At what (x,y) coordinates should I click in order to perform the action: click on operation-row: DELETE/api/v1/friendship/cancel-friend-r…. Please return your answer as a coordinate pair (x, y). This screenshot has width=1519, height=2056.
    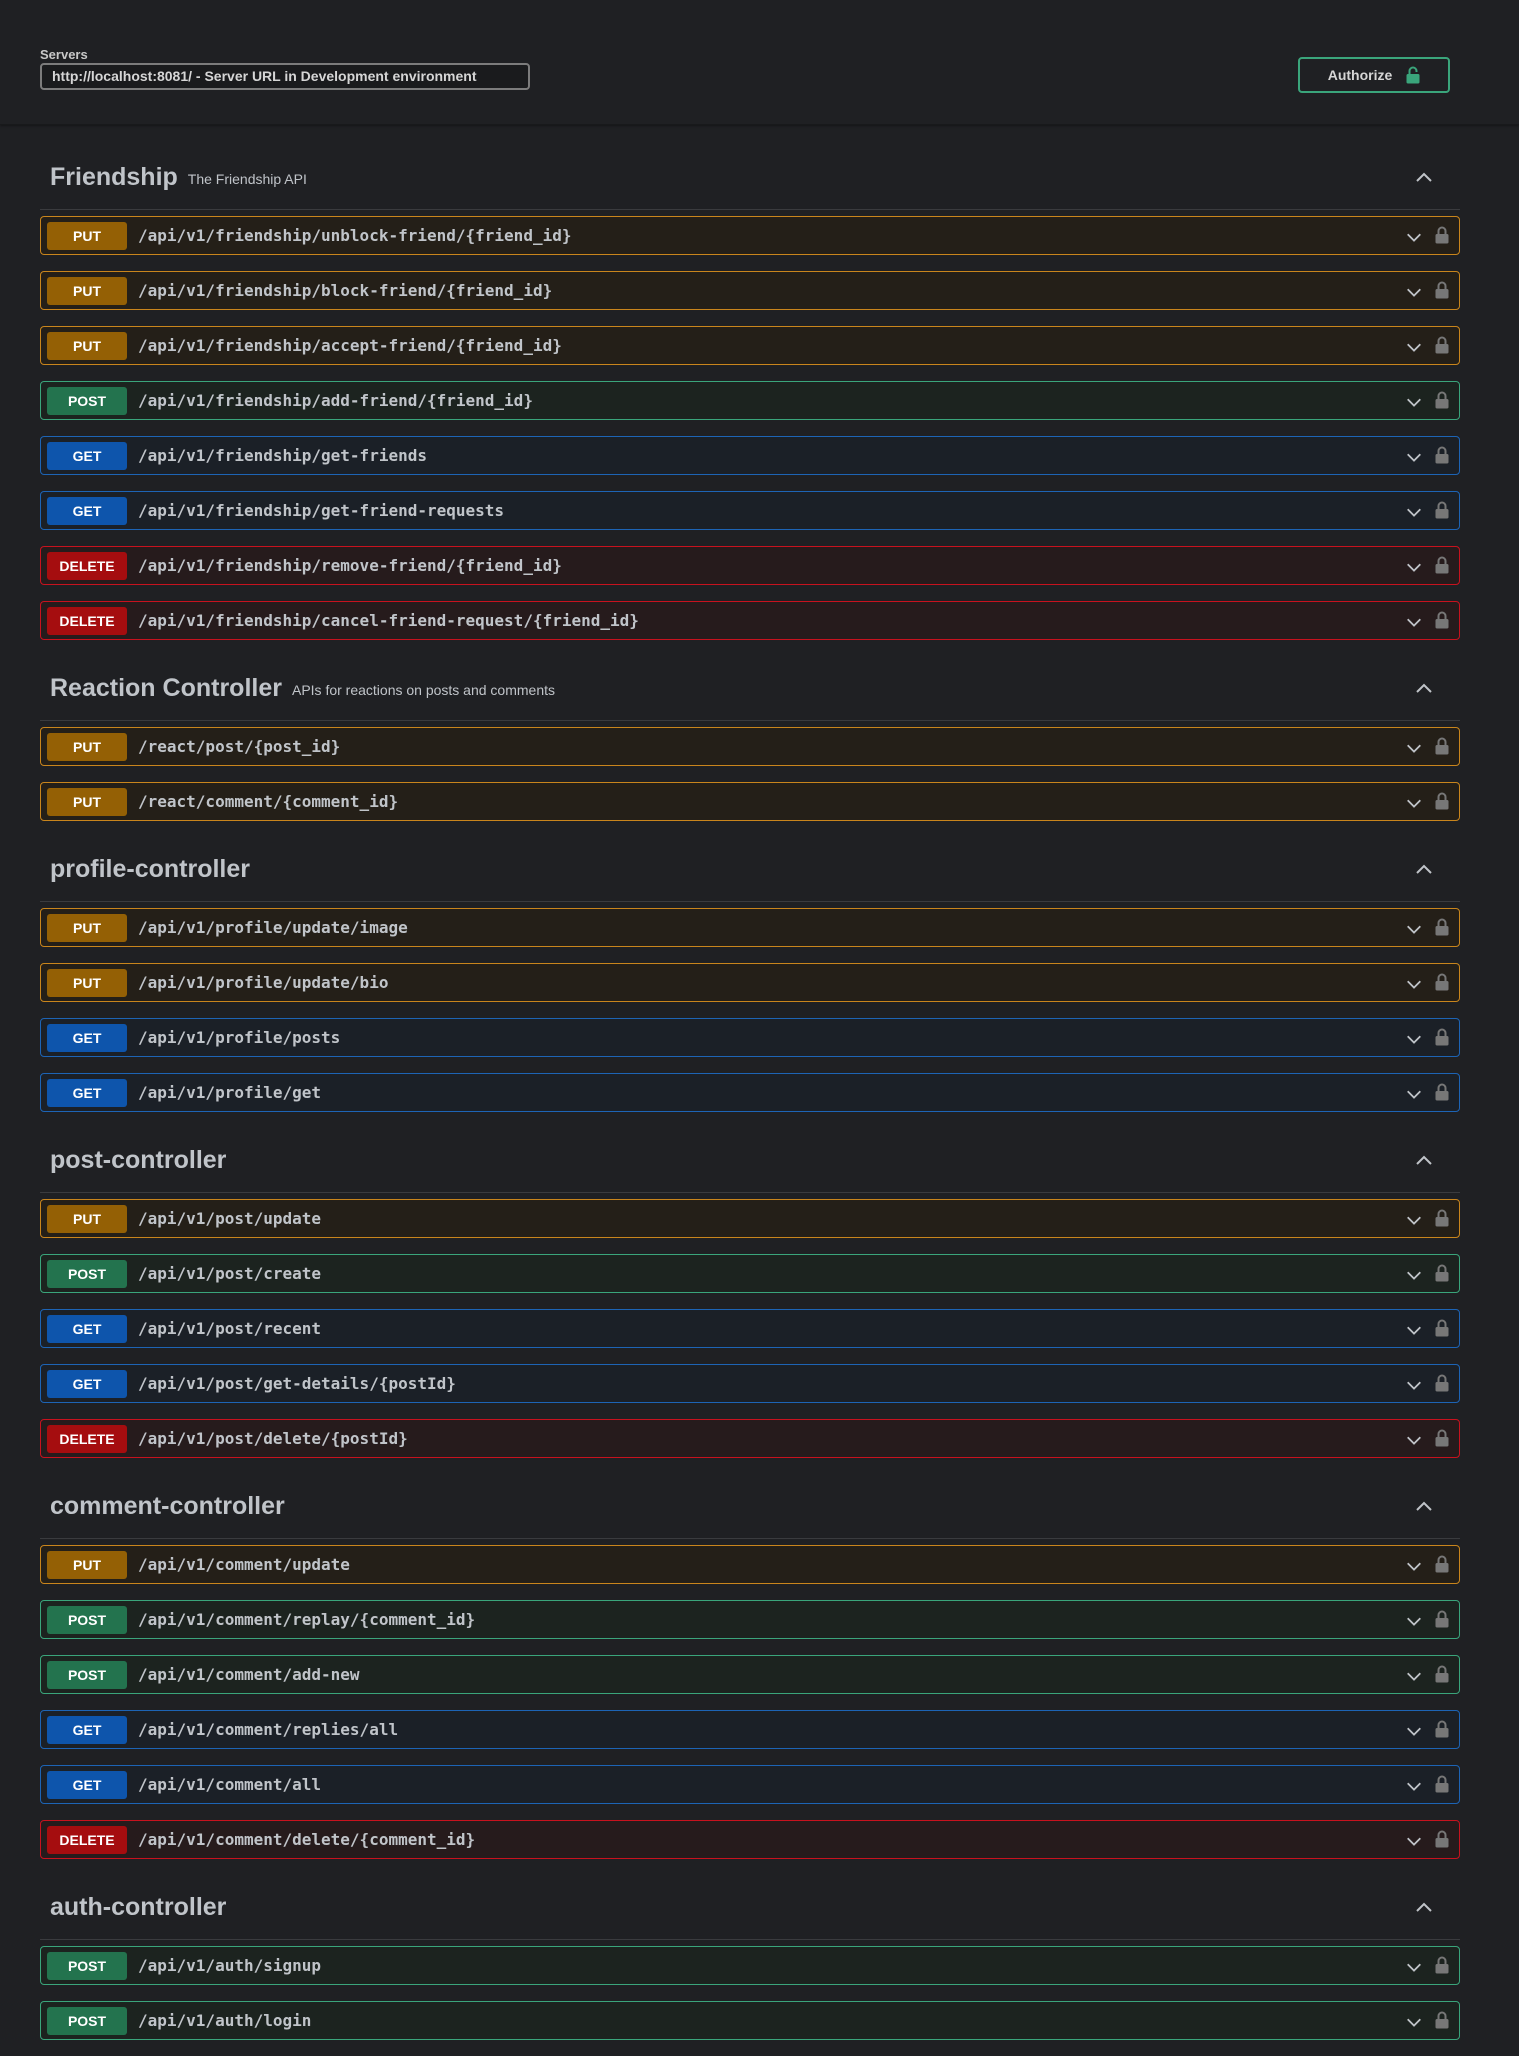
    Looking at the image, I should click on (750, 620).